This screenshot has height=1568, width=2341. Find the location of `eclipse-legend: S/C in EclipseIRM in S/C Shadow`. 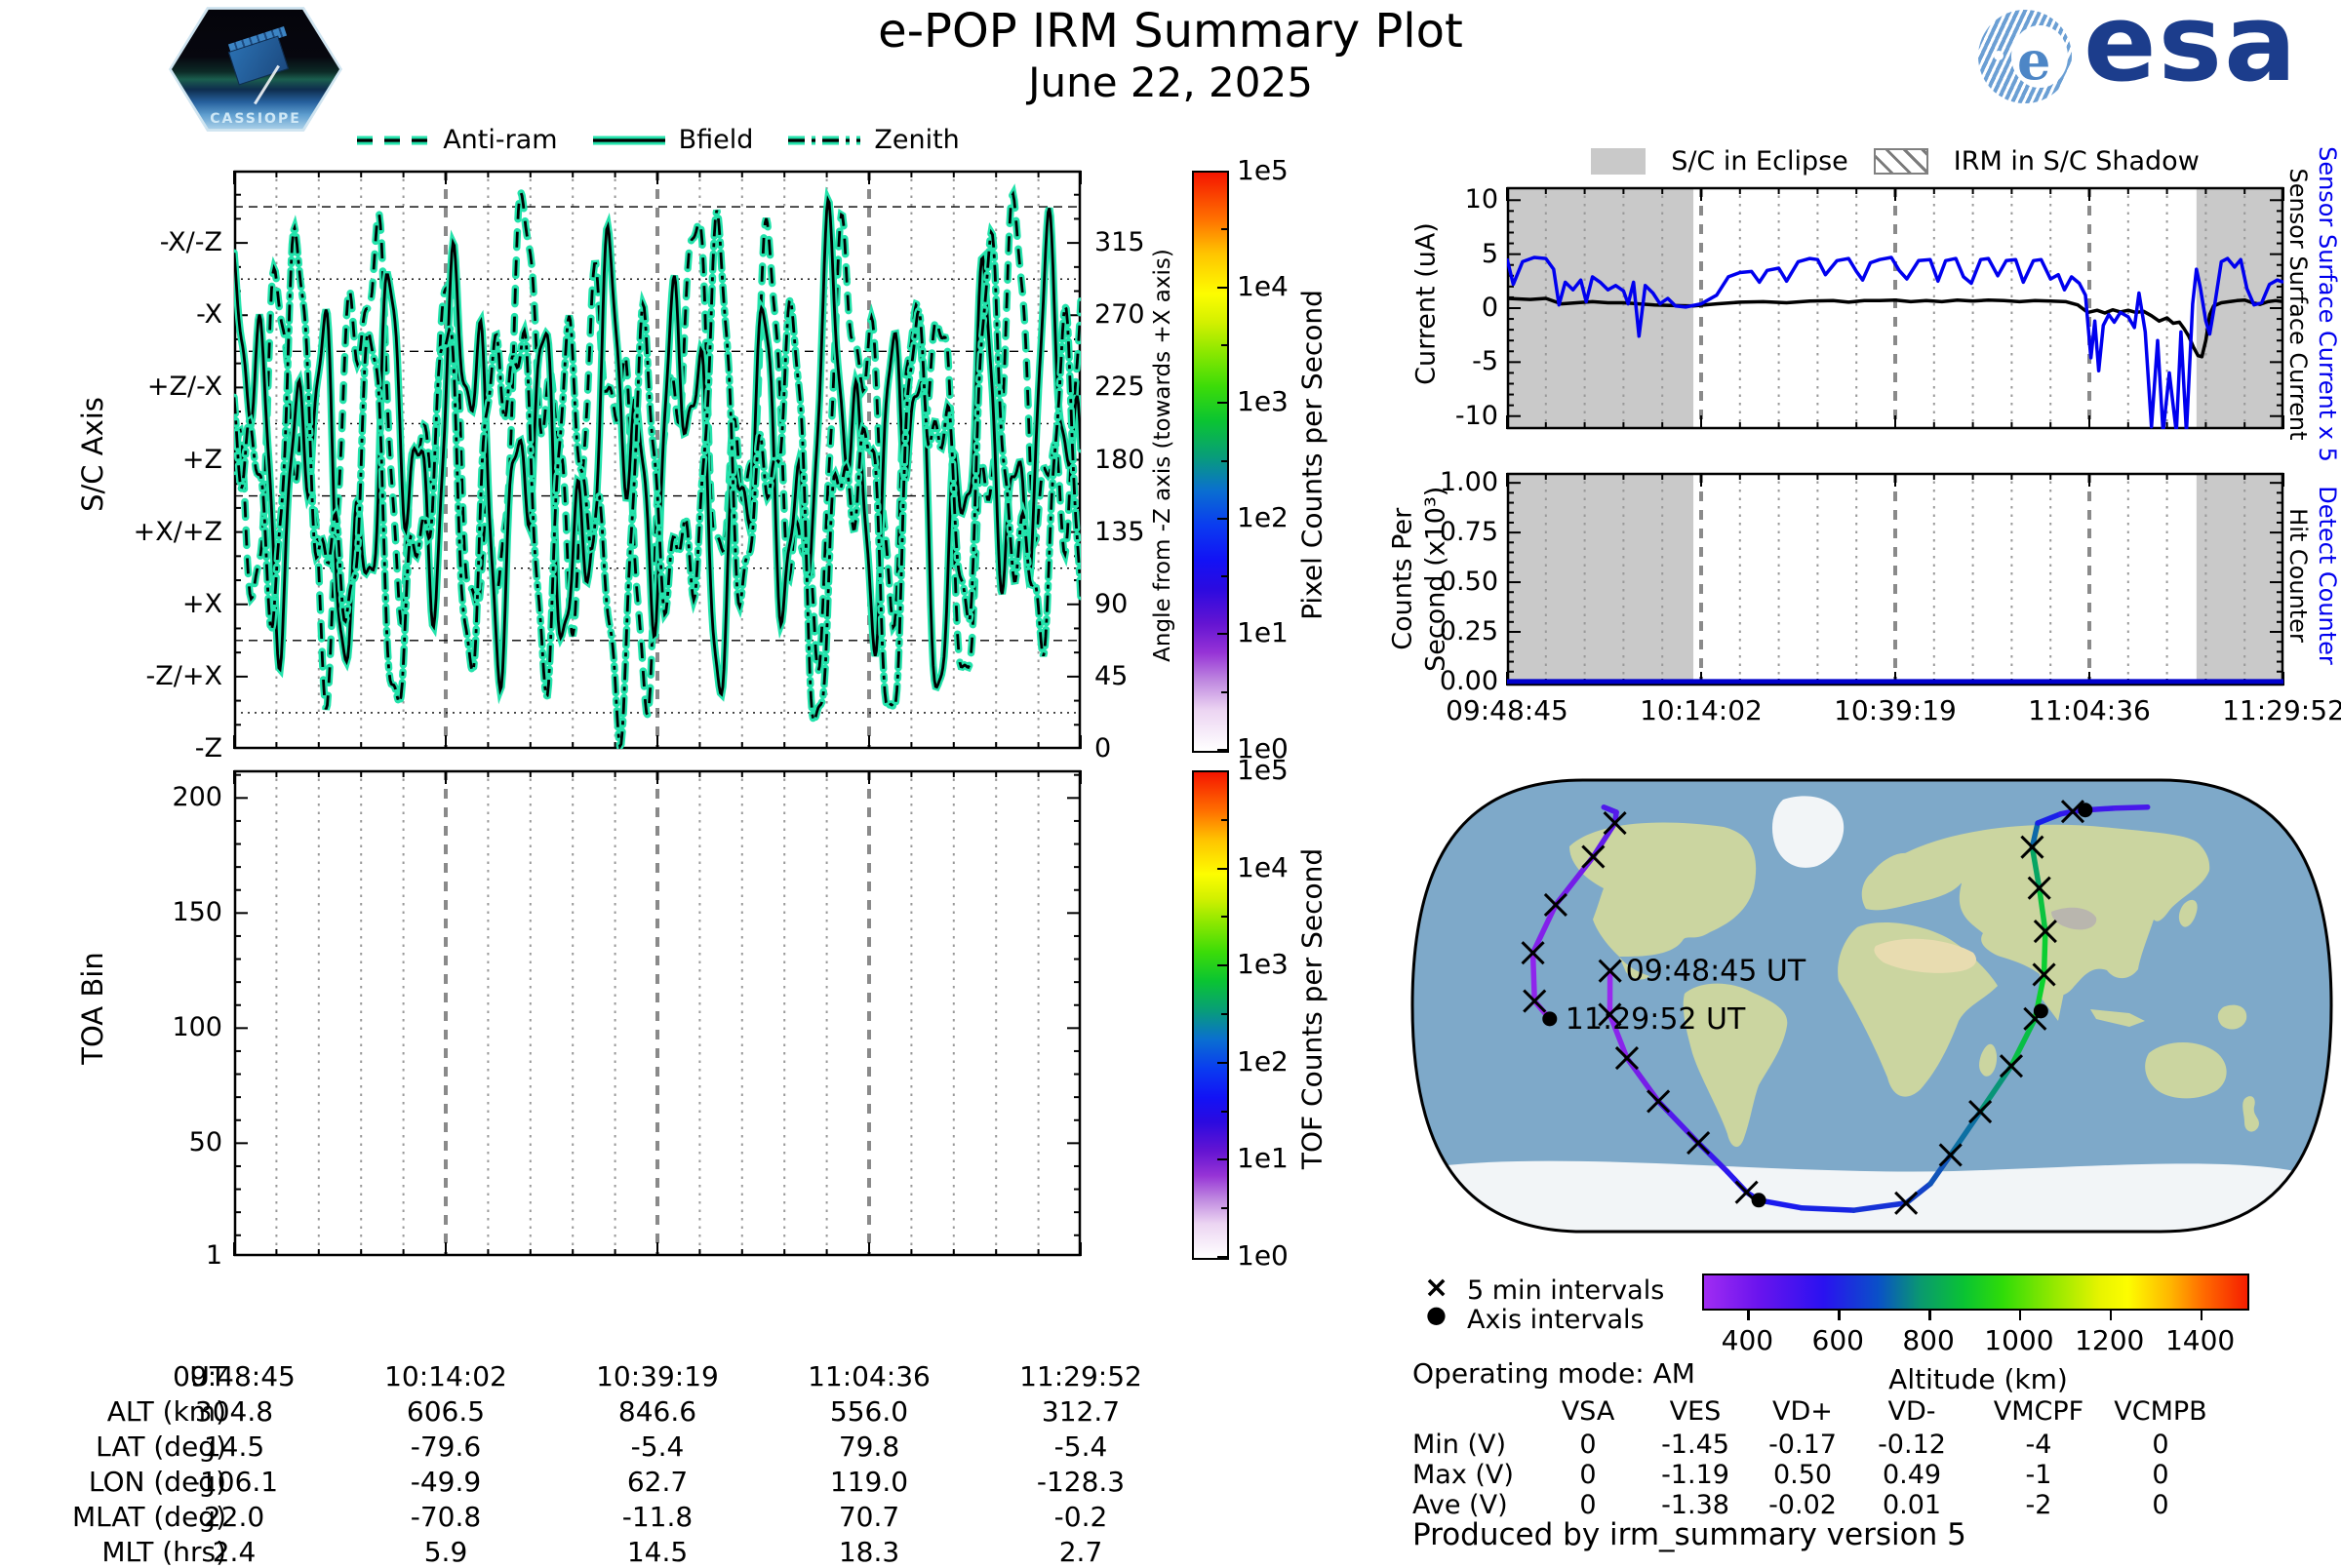

eclipse-legend: S/C in EclipseIRM in S/C Shadow is located at coordinates (1895, 161).